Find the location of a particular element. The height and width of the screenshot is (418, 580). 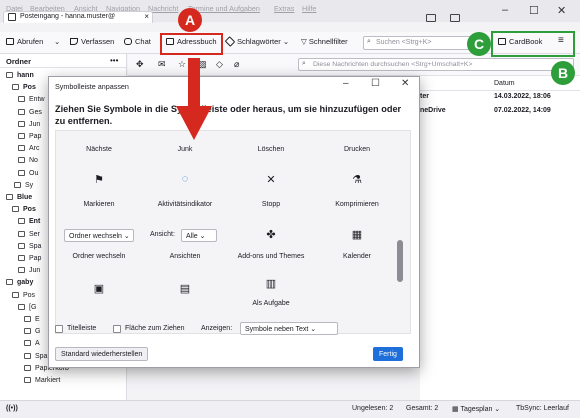

compose-button: Verfassen is located at coordinates (92, 41).